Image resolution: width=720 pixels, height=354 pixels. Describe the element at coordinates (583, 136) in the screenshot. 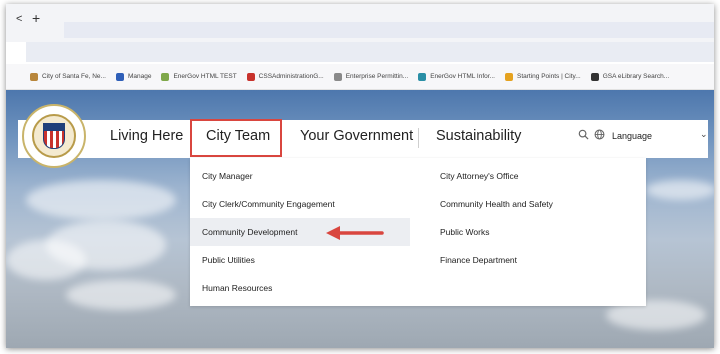

I see `search-icon` at that location.